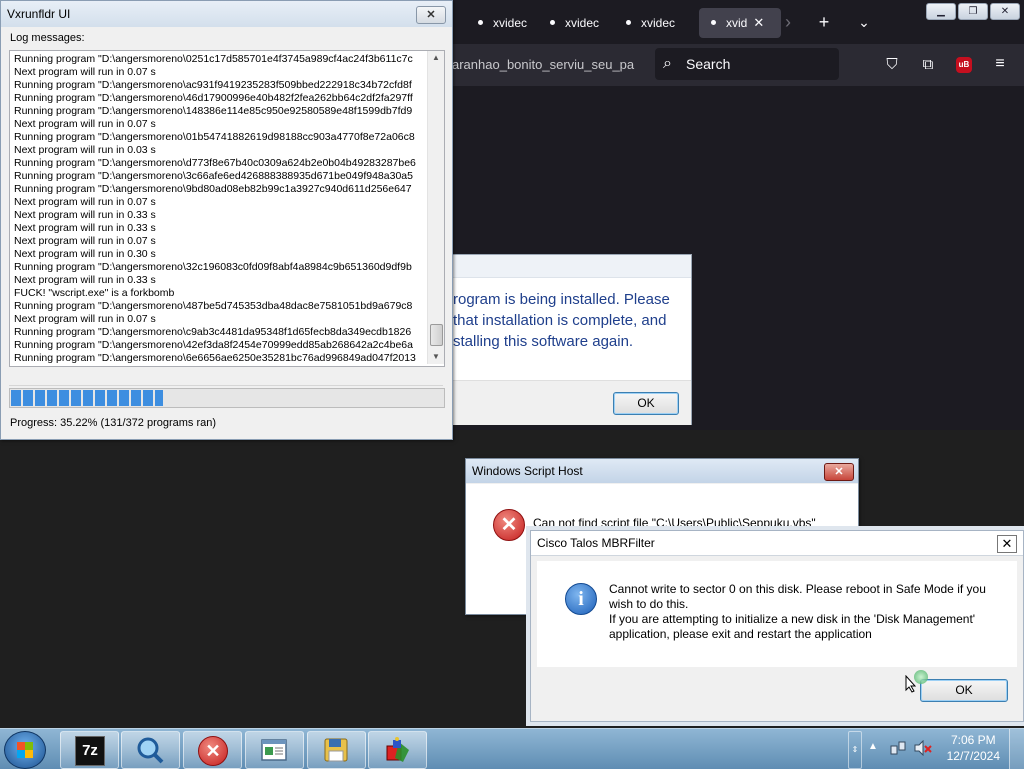 This screenshot has height=769, width=1024. What do you see at coordinates (550, 65) in the screenshot?
I see `url-bar: aranhao_bonito_serviu_seu_pa` at bounding box center [550, 65].